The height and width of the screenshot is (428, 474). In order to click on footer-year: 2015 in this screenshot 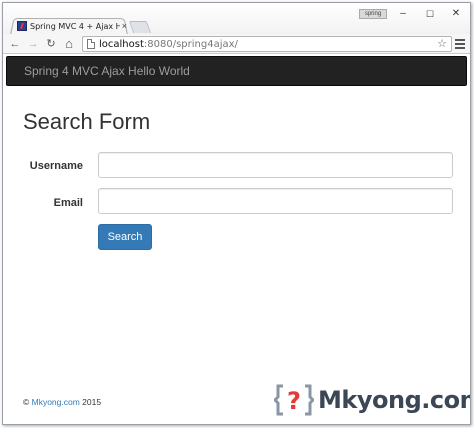, I will do `click(90, 402)`.